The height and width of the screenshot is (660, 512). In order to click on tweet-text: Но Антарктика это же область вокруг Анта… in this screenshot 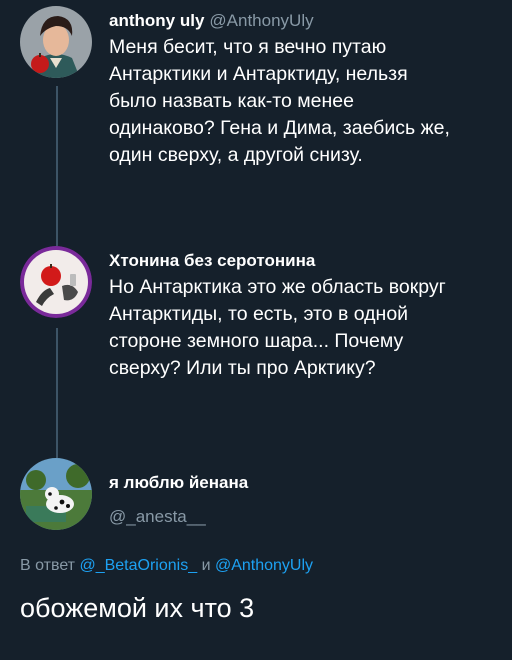, I will do `click(277, 327)`.